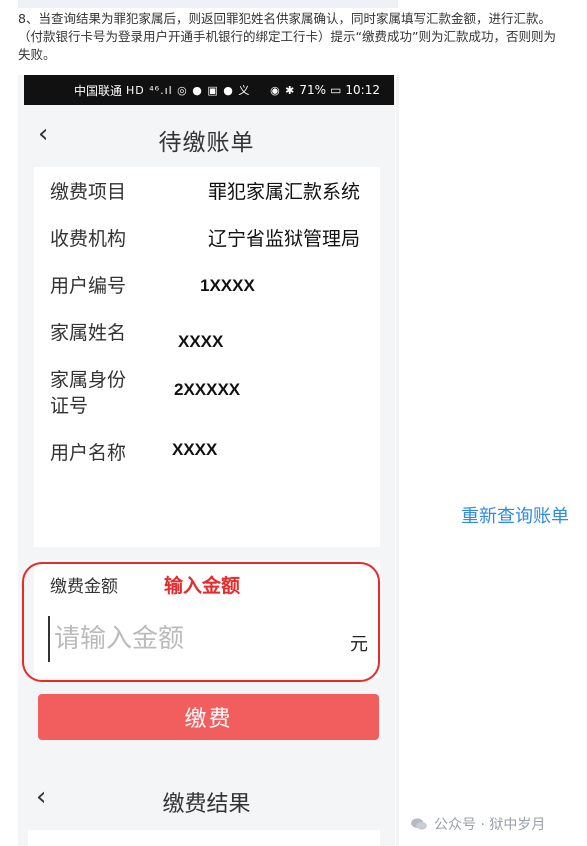 This screenshot has height=846, width=587. What do you see at coordinates (98, 90) in the screenshot?
I see `carrier-label: 中国联通` at bounding box center [98, 90].